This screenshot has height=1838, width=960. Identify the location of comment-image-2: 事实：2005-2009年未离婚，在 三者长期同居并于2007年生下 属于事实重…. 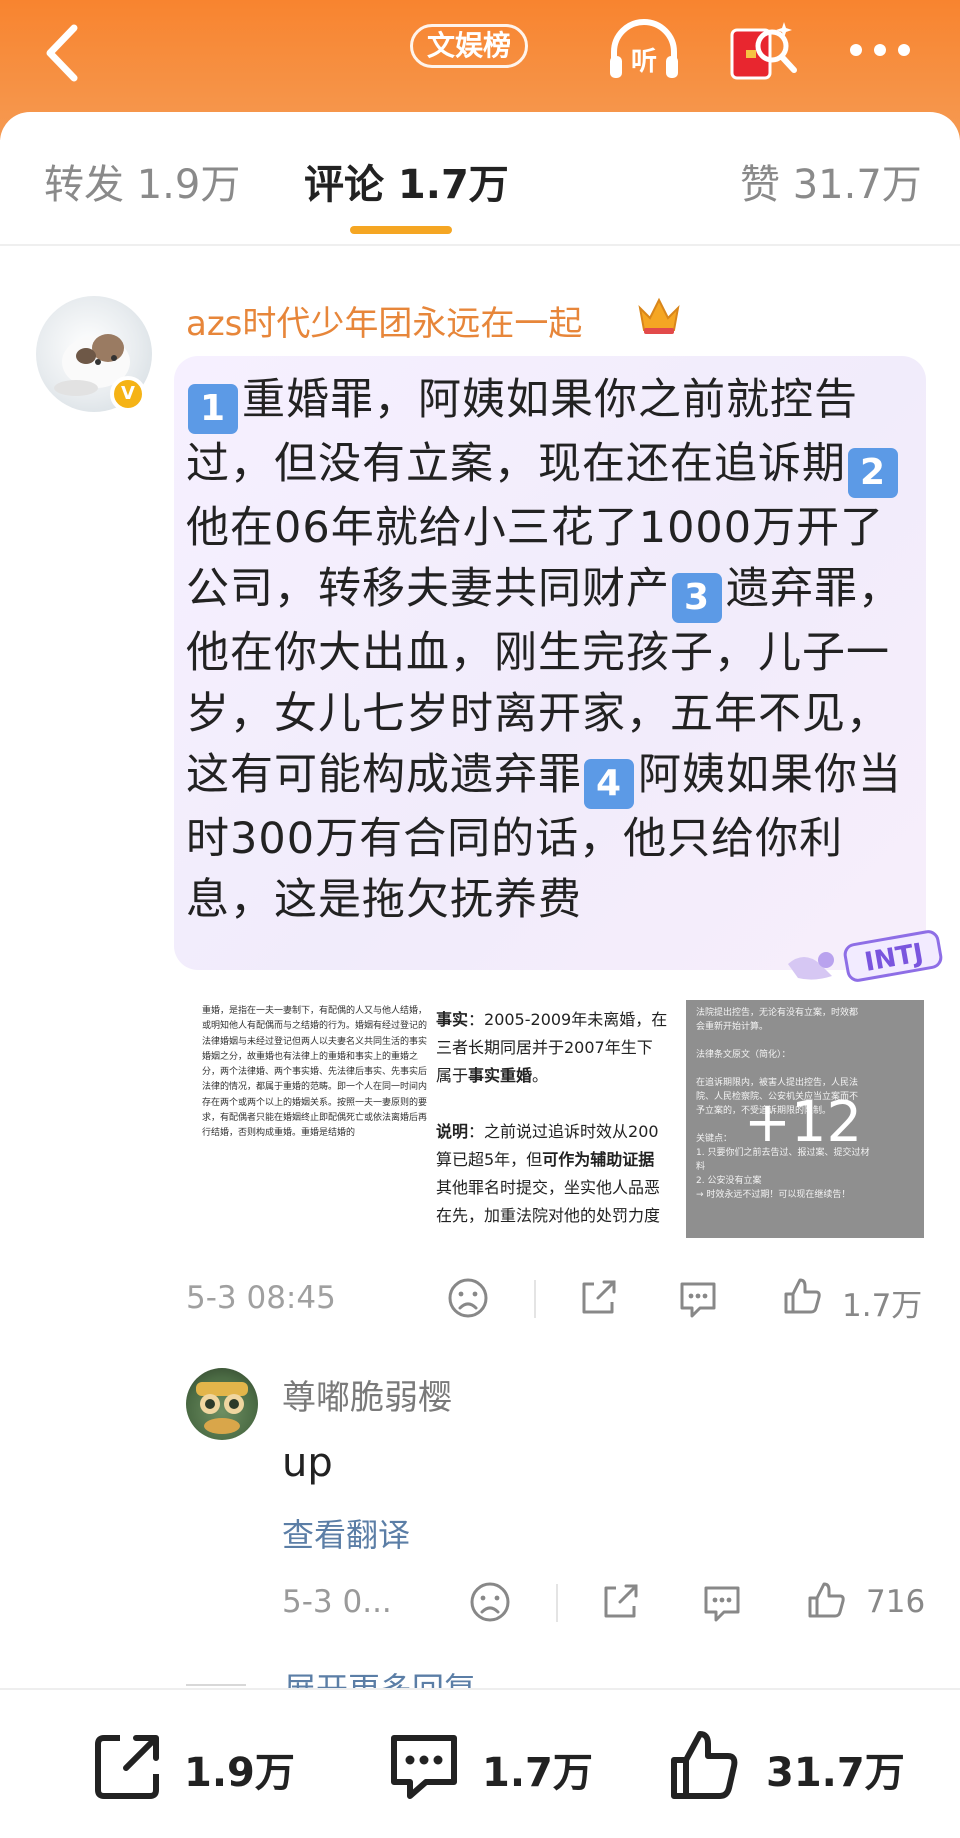
(555, 1119).